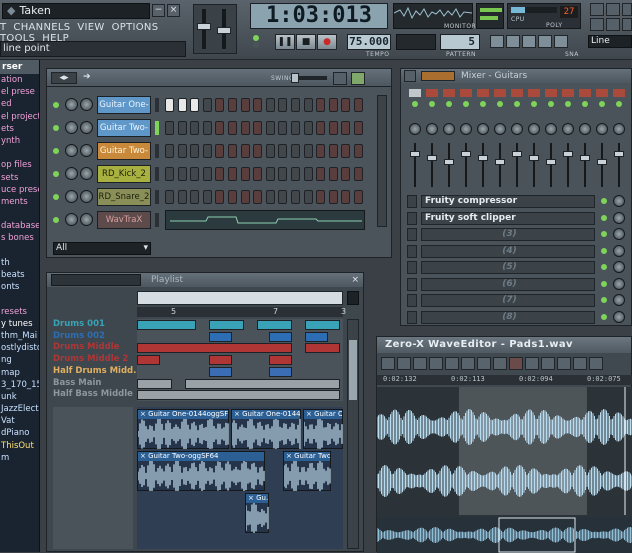 Image resolution: width=632 pixels, height=553 pixels. Describe the element at coordinates (19, 409) in the screenshot. I see `browser-item: JazzElect` at that location.